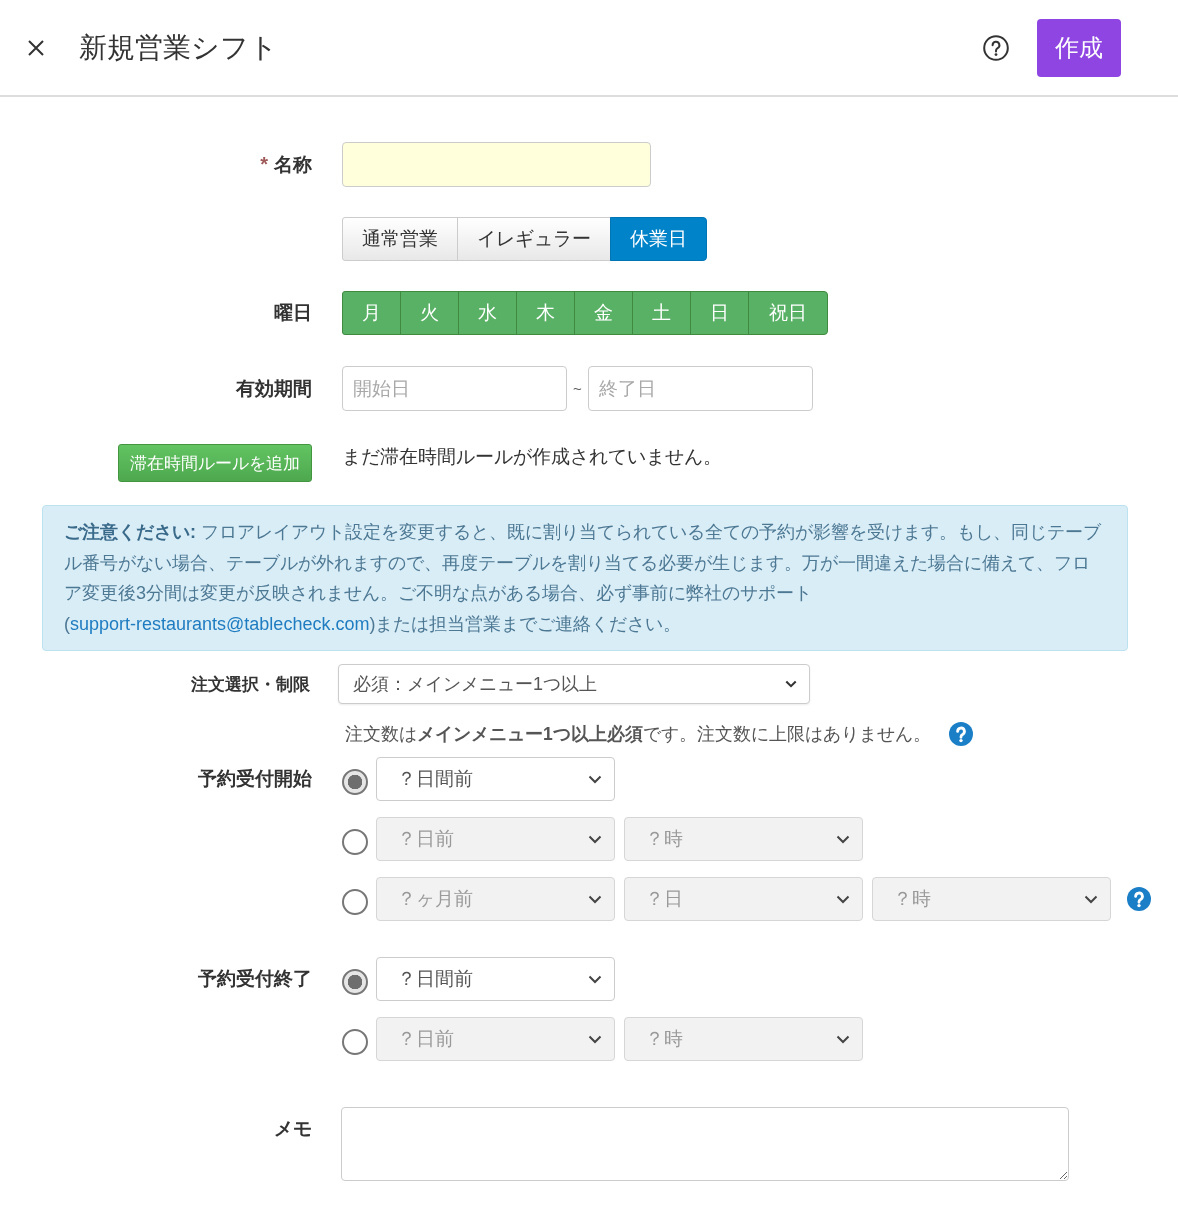 The height and width of the screenshot is (1229, 1178). What do you see at coordinates (638, 734) in the screenshot?
I see `hint-text: 注文数はメインメニュー1つ以上必須です。注文数に上限はありません。` at bounding box center [638, 734].